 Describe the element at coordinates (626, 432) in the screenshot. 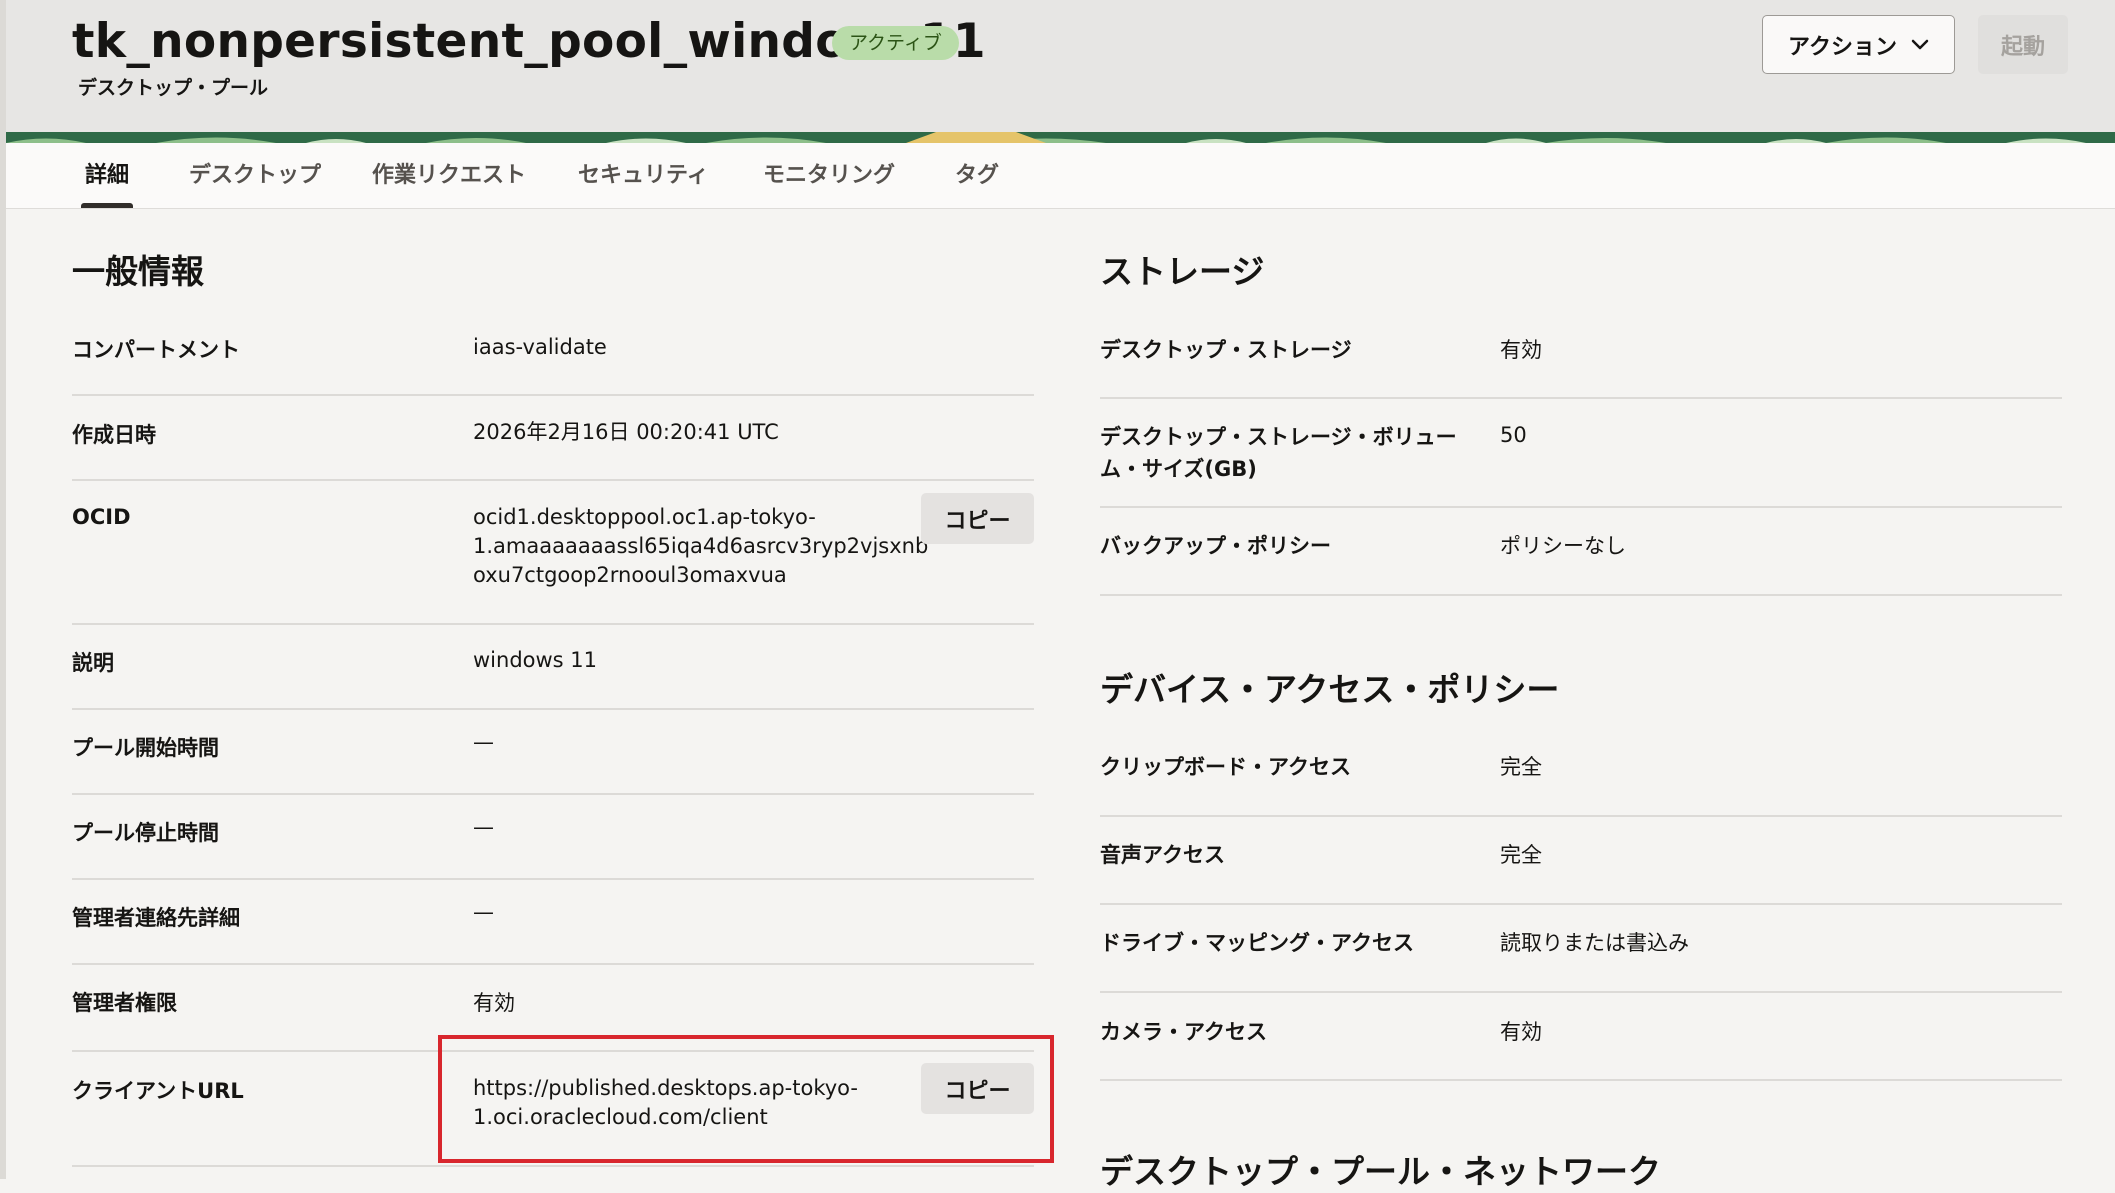

I see `created-value: 2026年2月16日 00:20:41 UTC` at that location.